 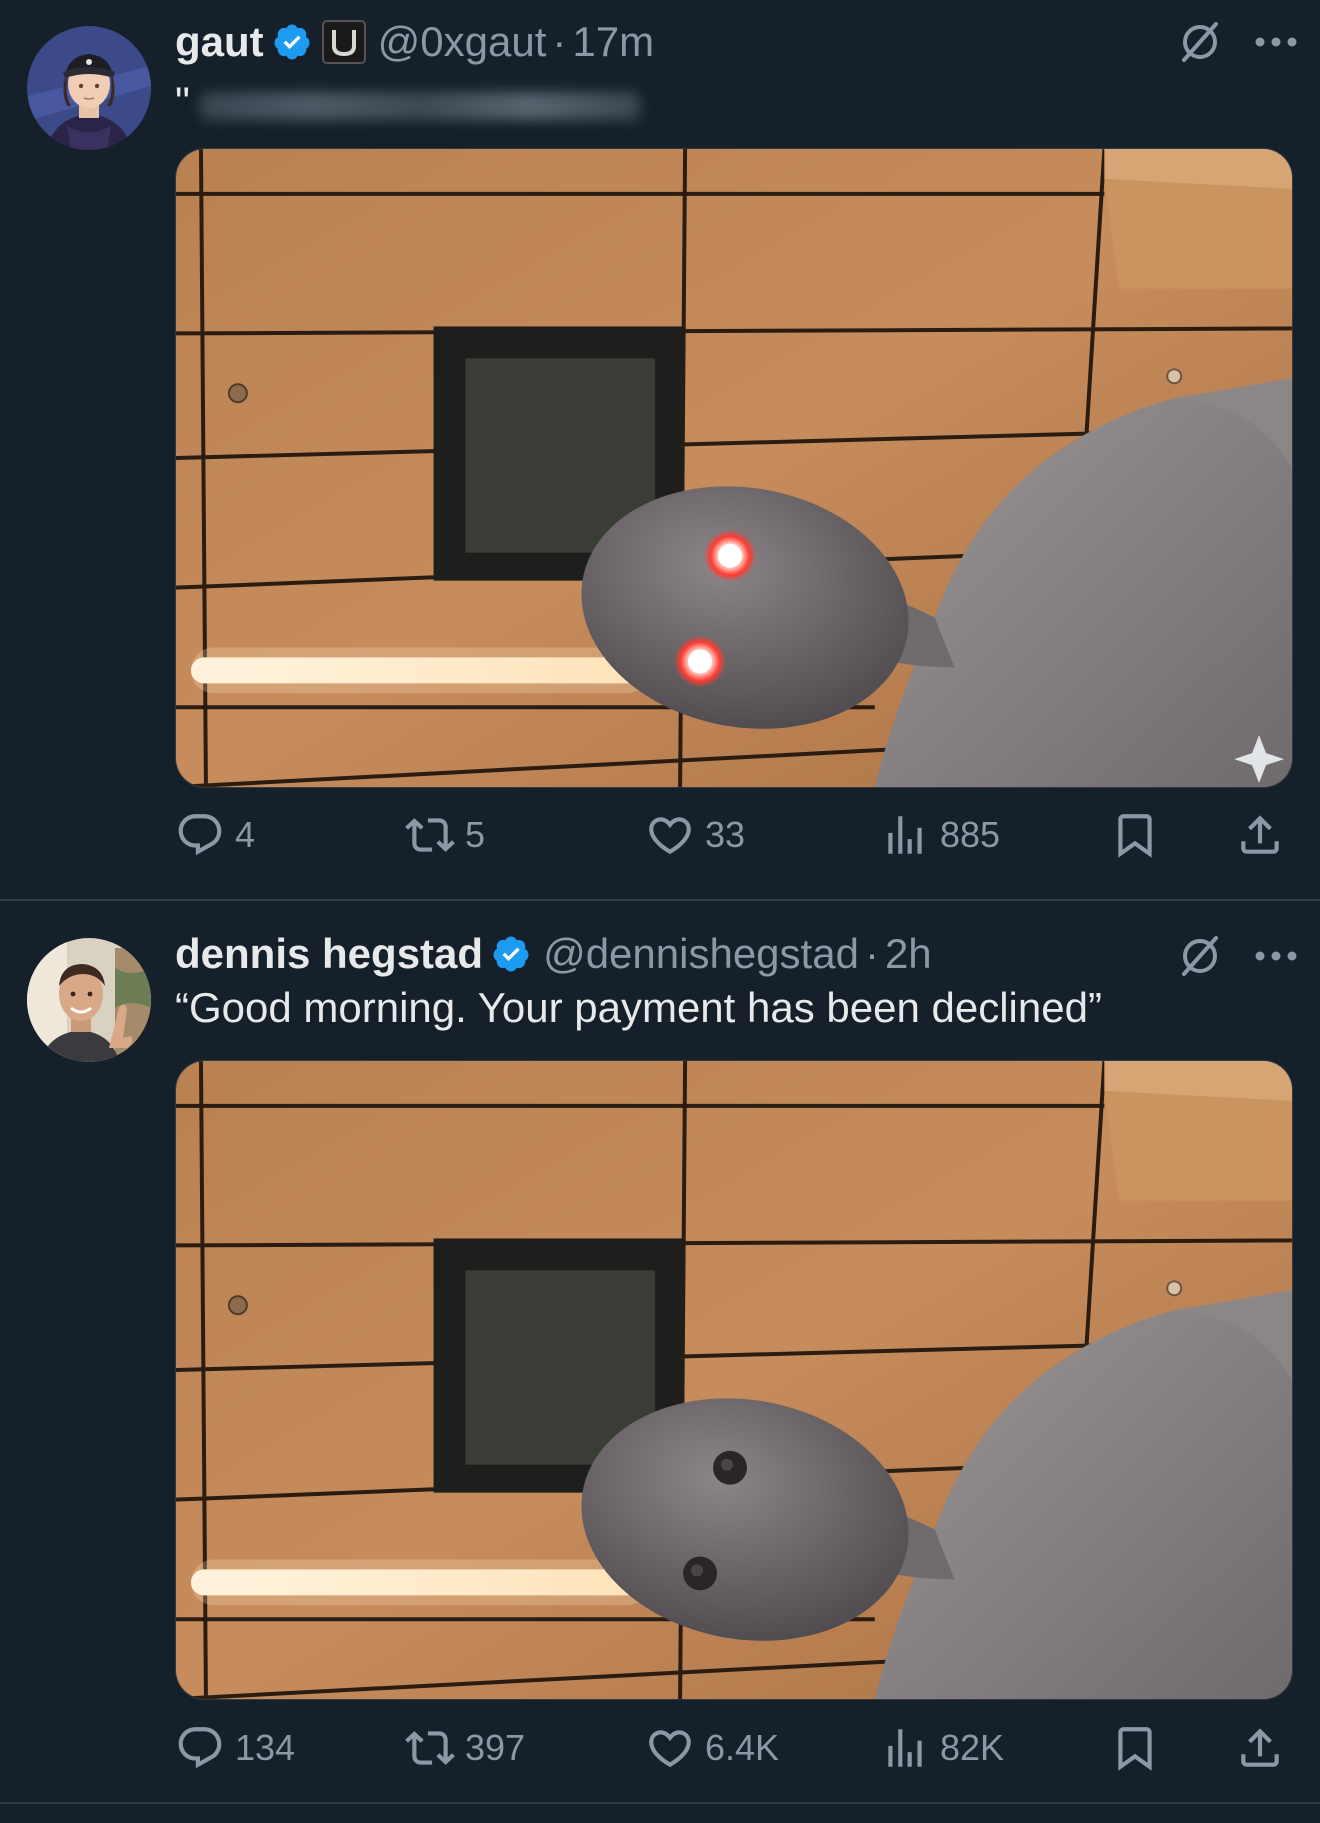 I want to click on affiliation-badge-icon, so click(x=343, y=42).